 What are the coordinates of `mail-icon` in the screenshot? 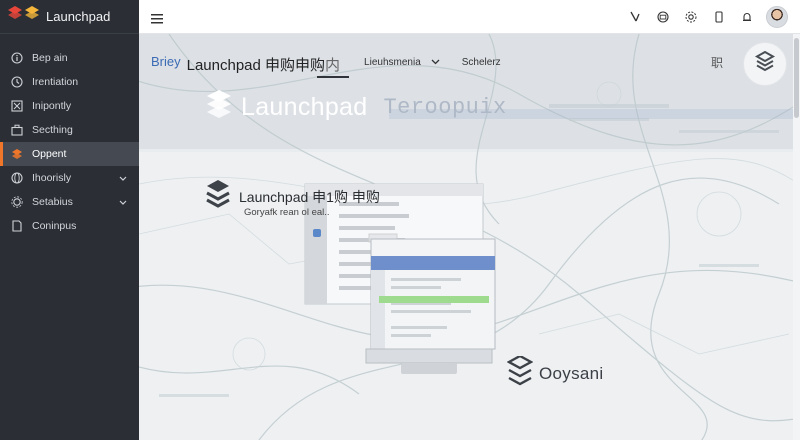 It's located at (663, 17).